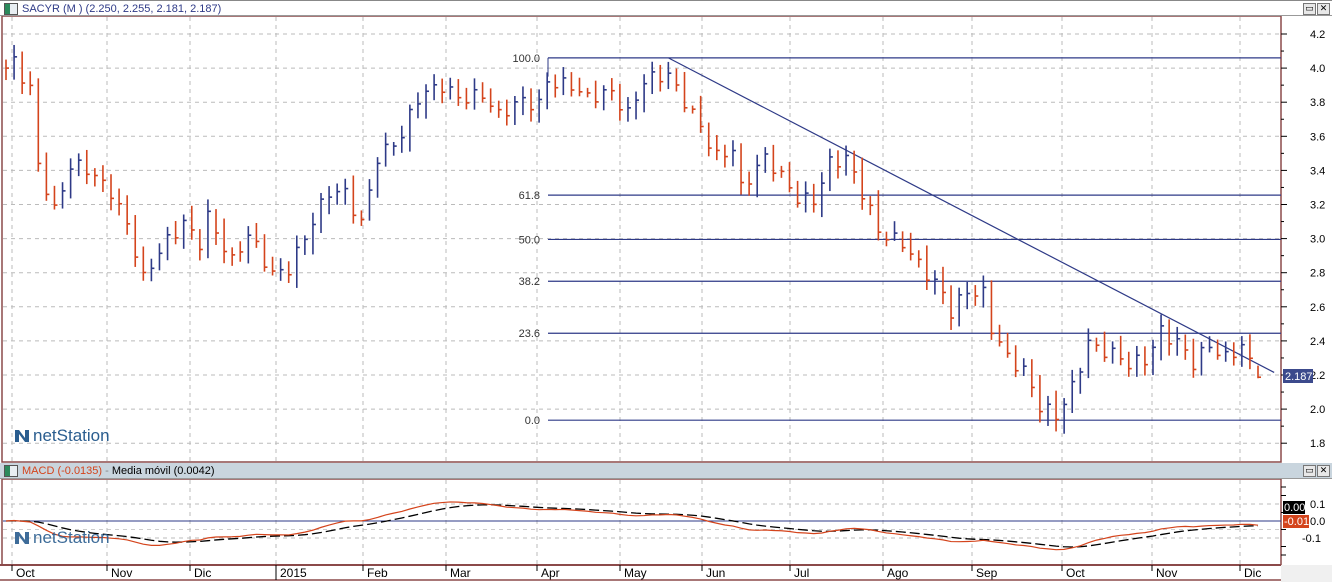 This screenshot has width=1332, height=582. Describe the element at coordinates (526, 59) in the screenshot. I see `fib-level-label: 100.0` at that location.